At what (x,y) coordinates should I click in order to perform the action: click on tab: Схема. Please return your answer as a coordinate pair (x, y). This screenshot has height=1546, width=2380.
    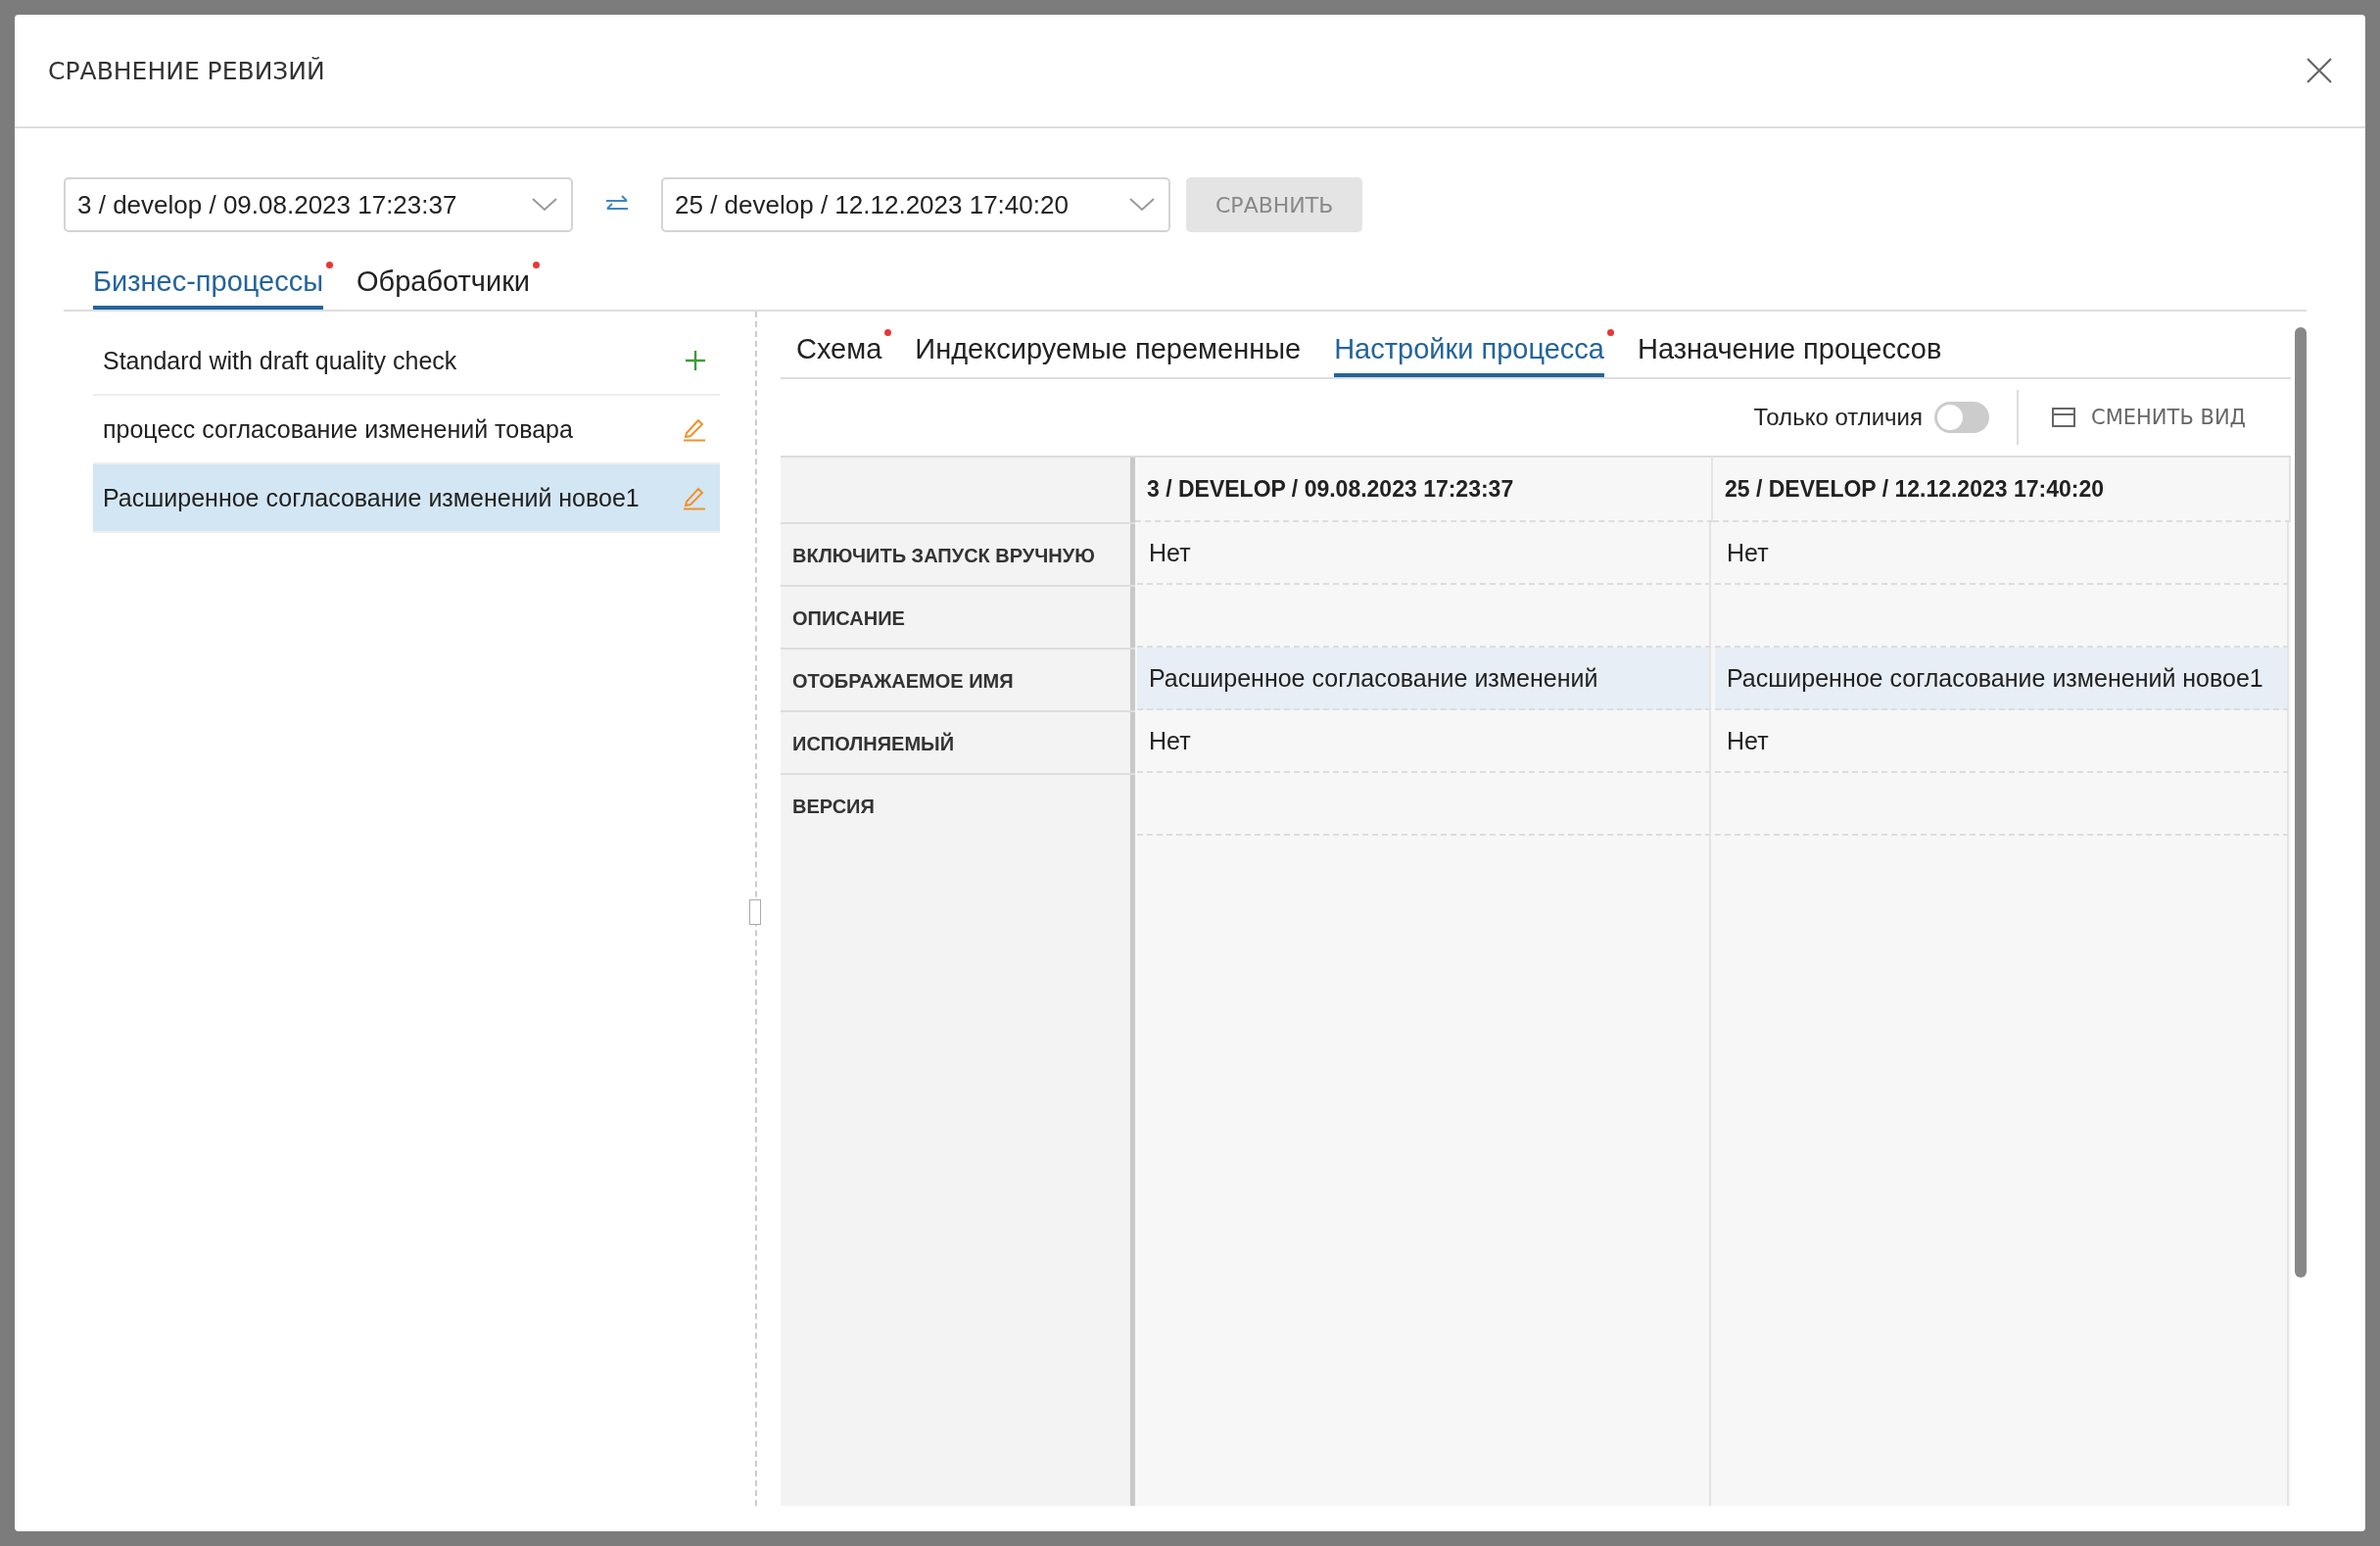
    Looking at the image, I should click on (839, 353).